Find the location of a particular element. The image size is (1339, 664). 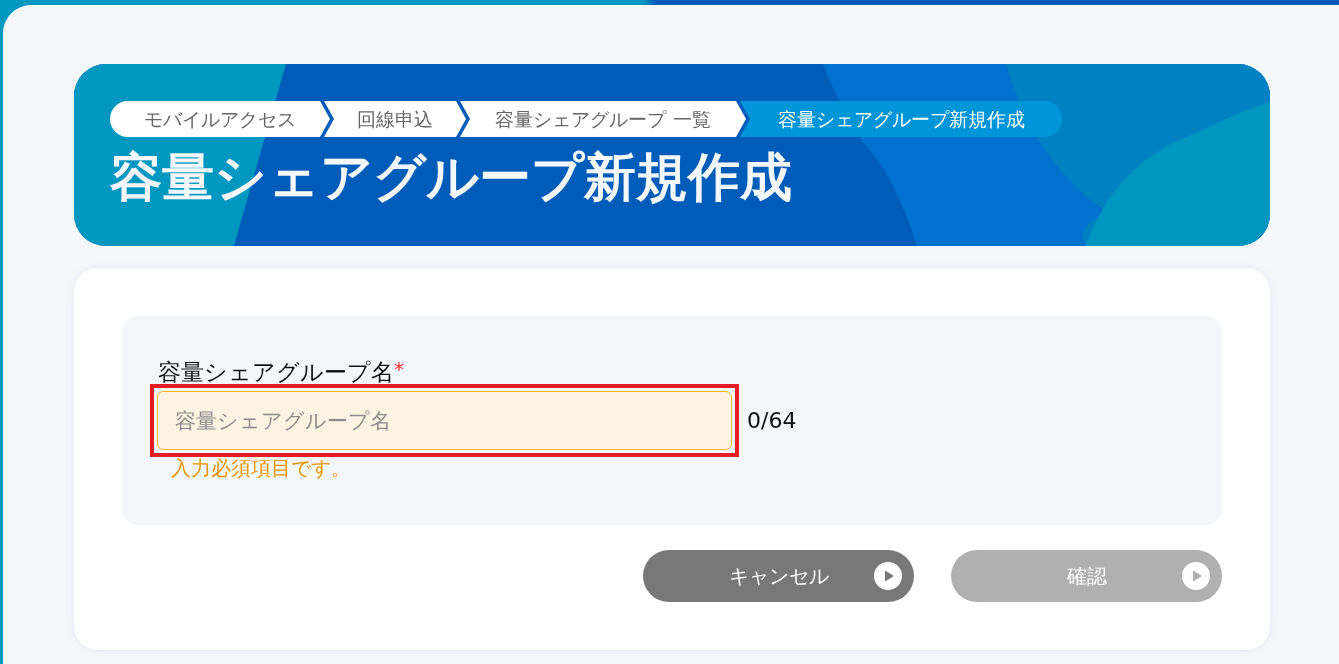

error-message: 入力必須項目です。 is located at coordinates (261, 468).